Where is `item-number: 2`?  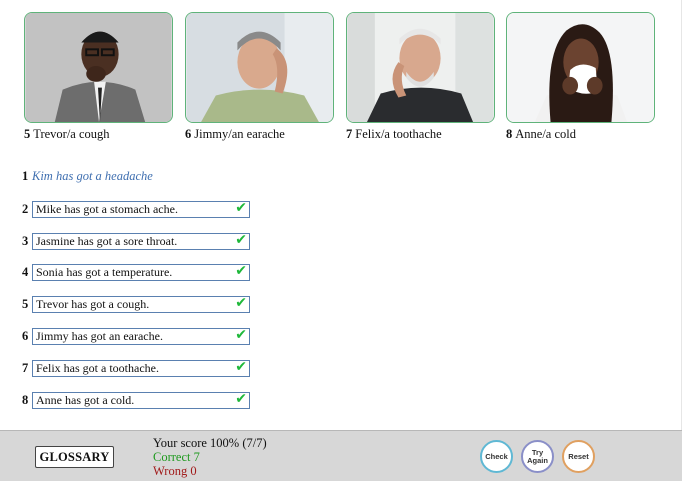 item-number: 2 is located at coordinates (25, 208).